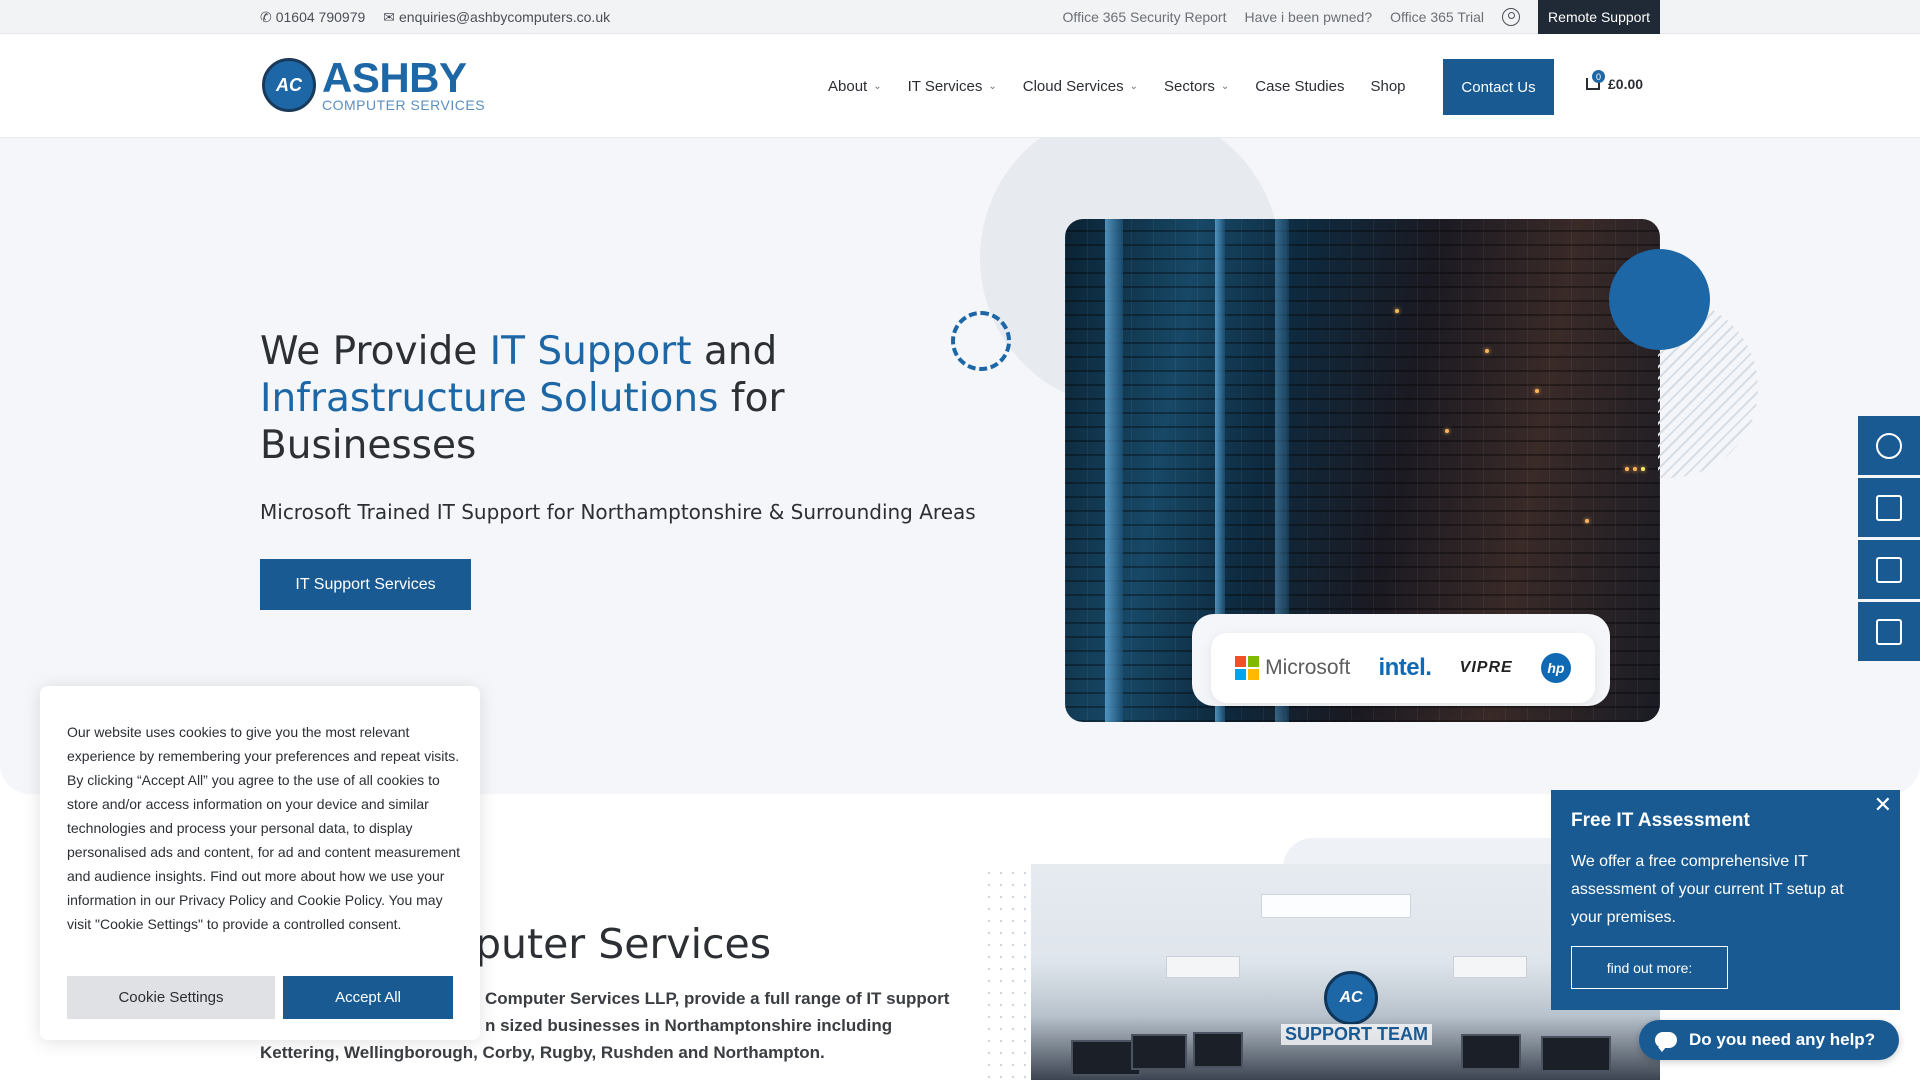 This screenshot has height=1080, width=1920. Describe the element at coordinates (404, 105) in the screenshot. I see `logo-sub-text: COMPUTER SERVICES` at that location.